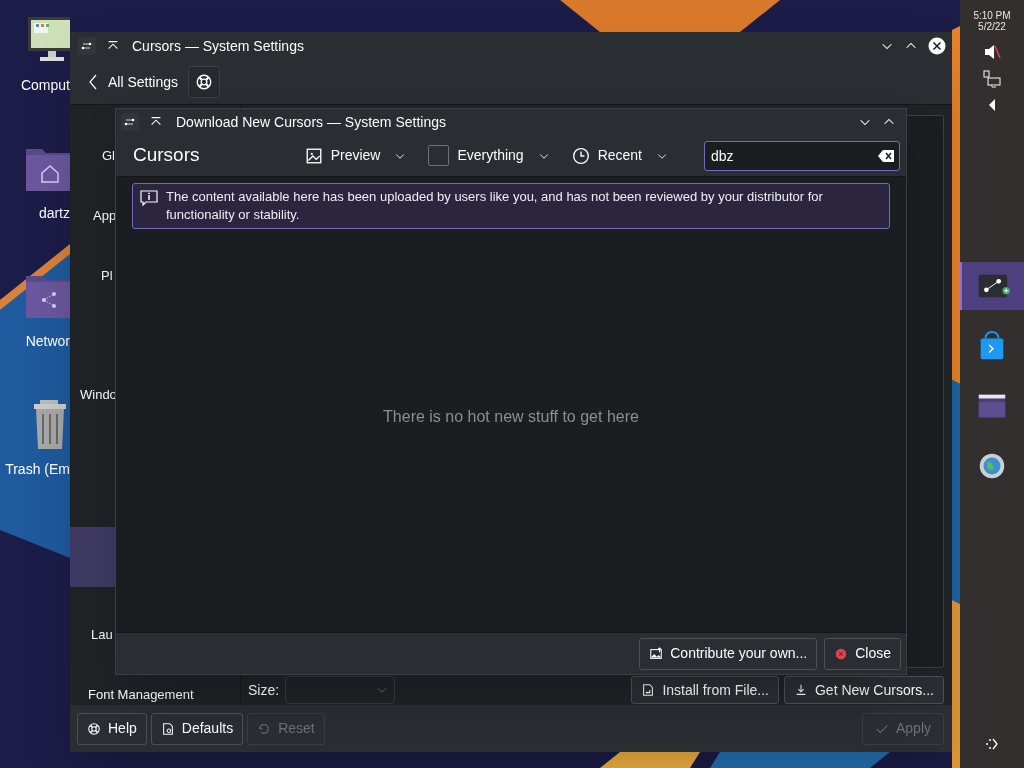  I want to click on dropdown: Preview, so click(355, 155).